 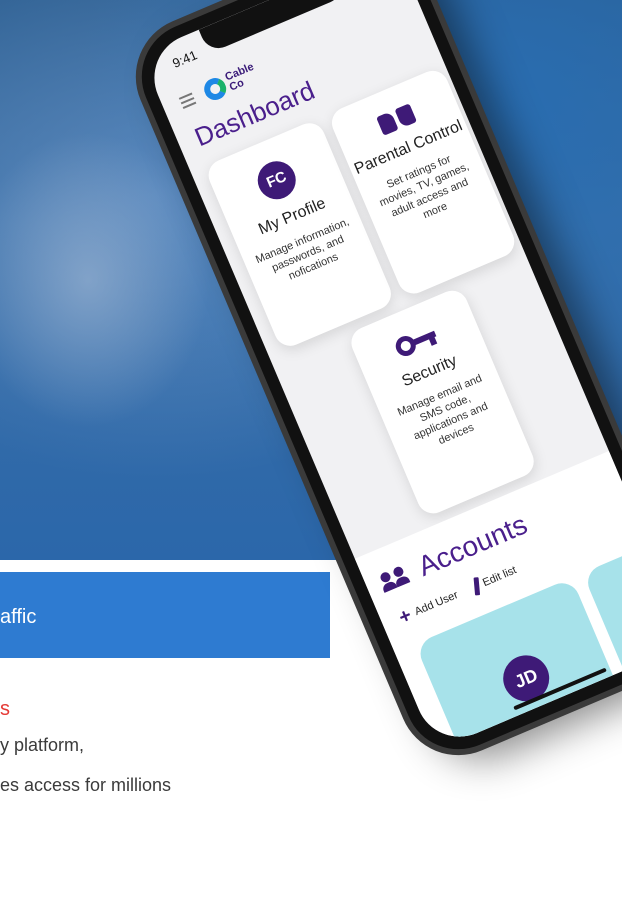 What do you see at coordinates (387, 123) in the screenshot?
I see `thumb-up-icon` at bounding box center [387, 123].